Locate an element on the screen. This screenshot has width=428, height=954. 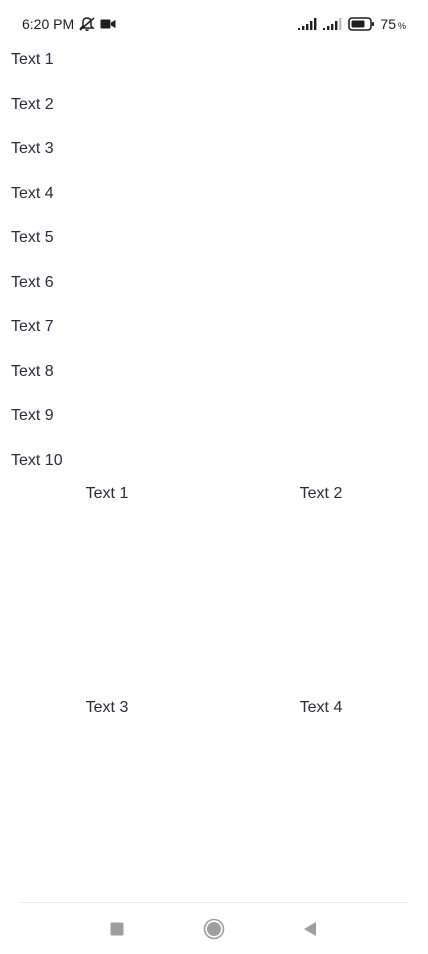
grid-item: Text 4 is located at coordinates (321, 707).